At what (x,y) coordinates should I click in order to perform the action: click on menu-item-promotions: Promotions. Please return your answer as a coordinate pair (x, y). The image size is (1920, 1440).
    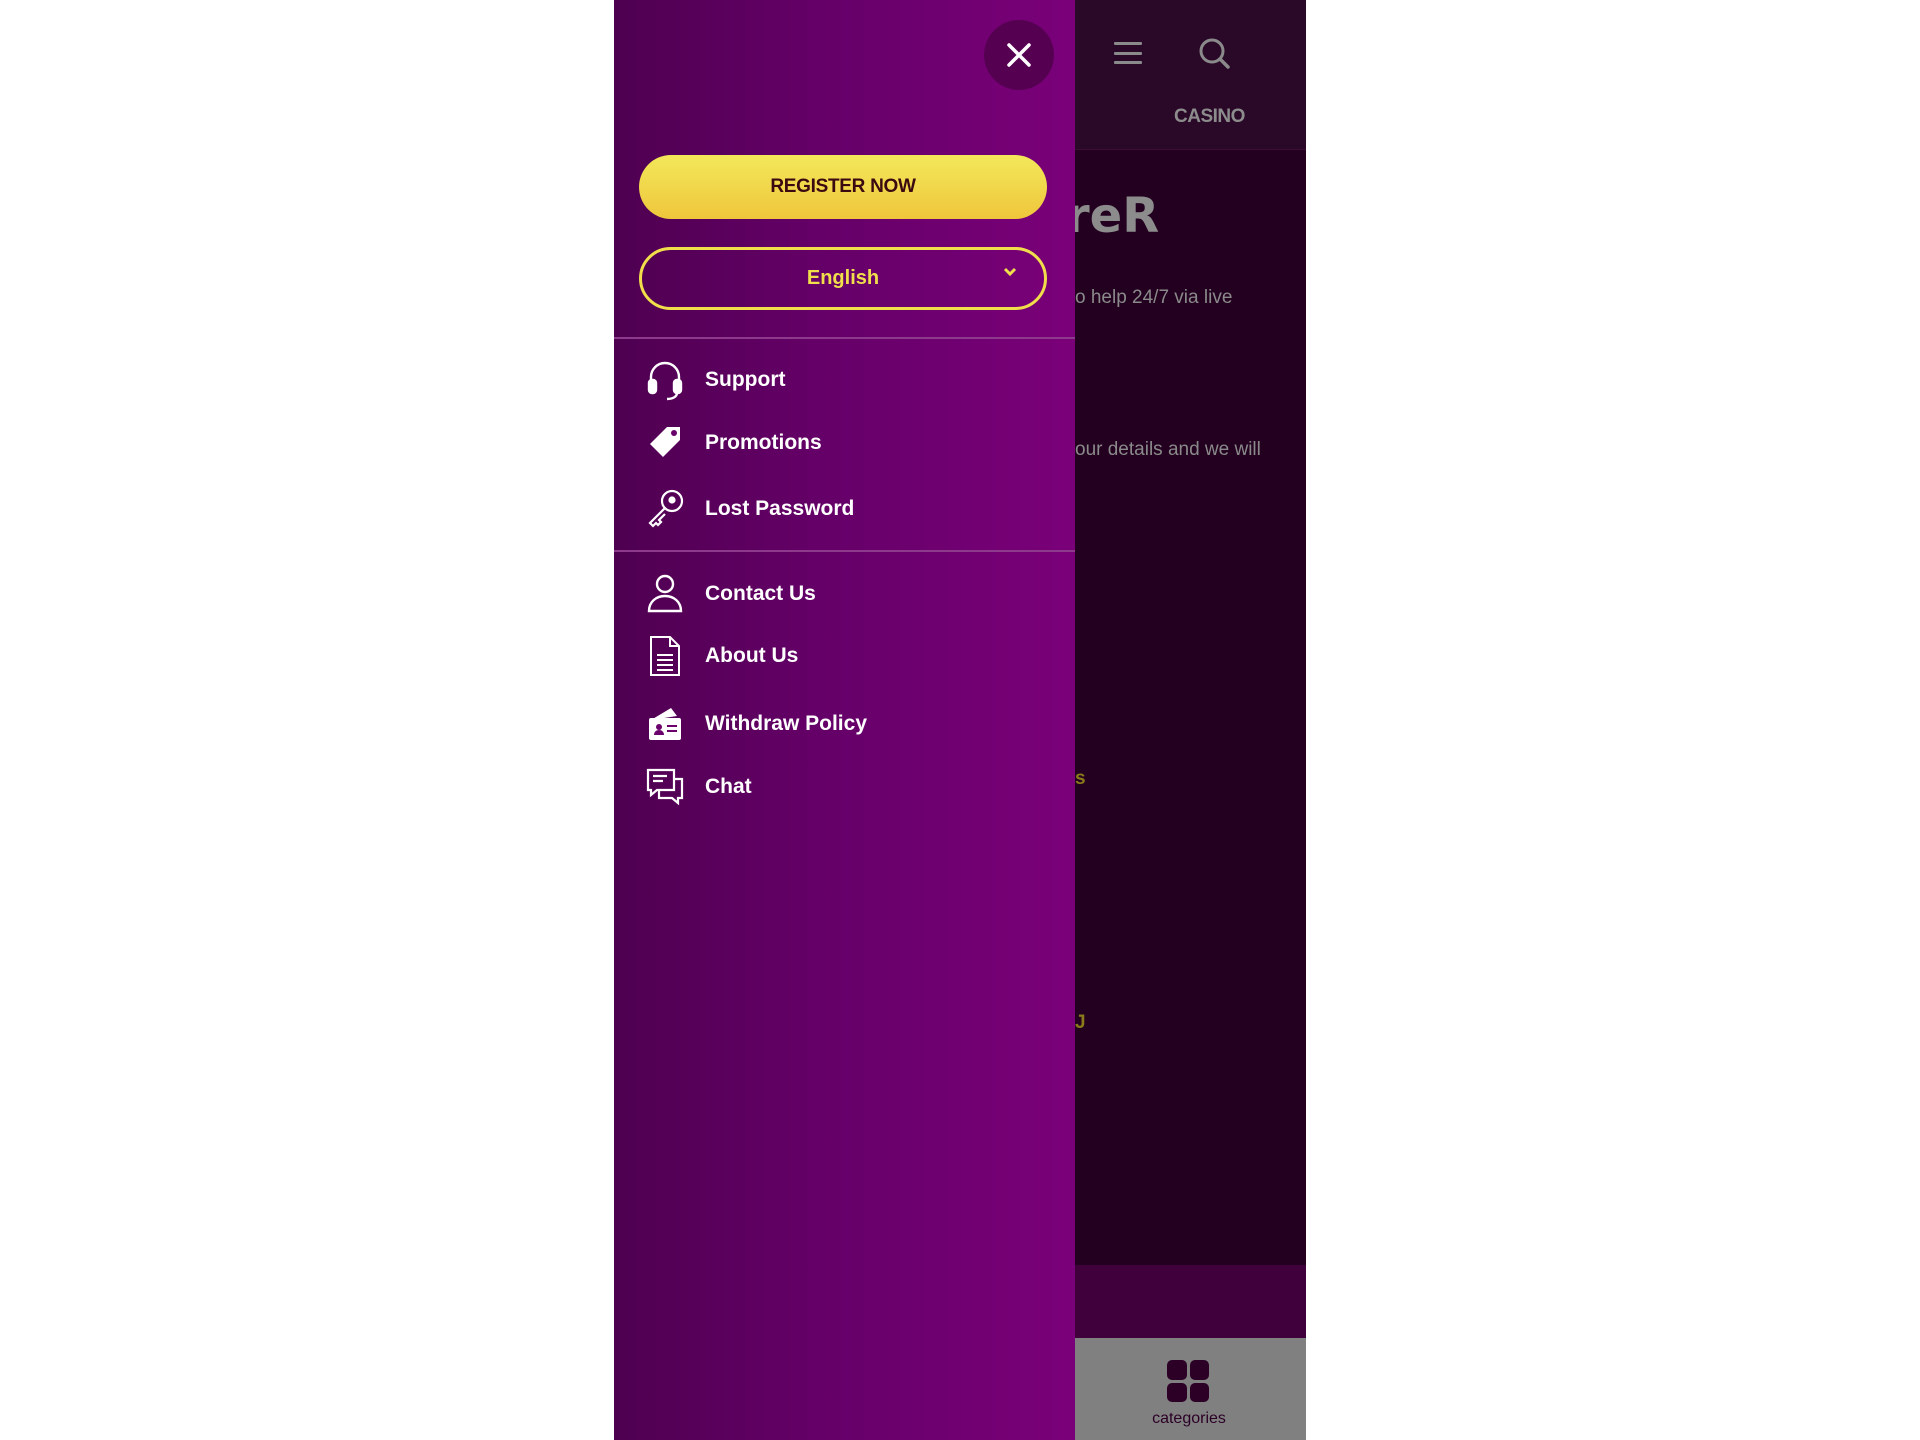
    Looking at the image, I should click on (733, 443).